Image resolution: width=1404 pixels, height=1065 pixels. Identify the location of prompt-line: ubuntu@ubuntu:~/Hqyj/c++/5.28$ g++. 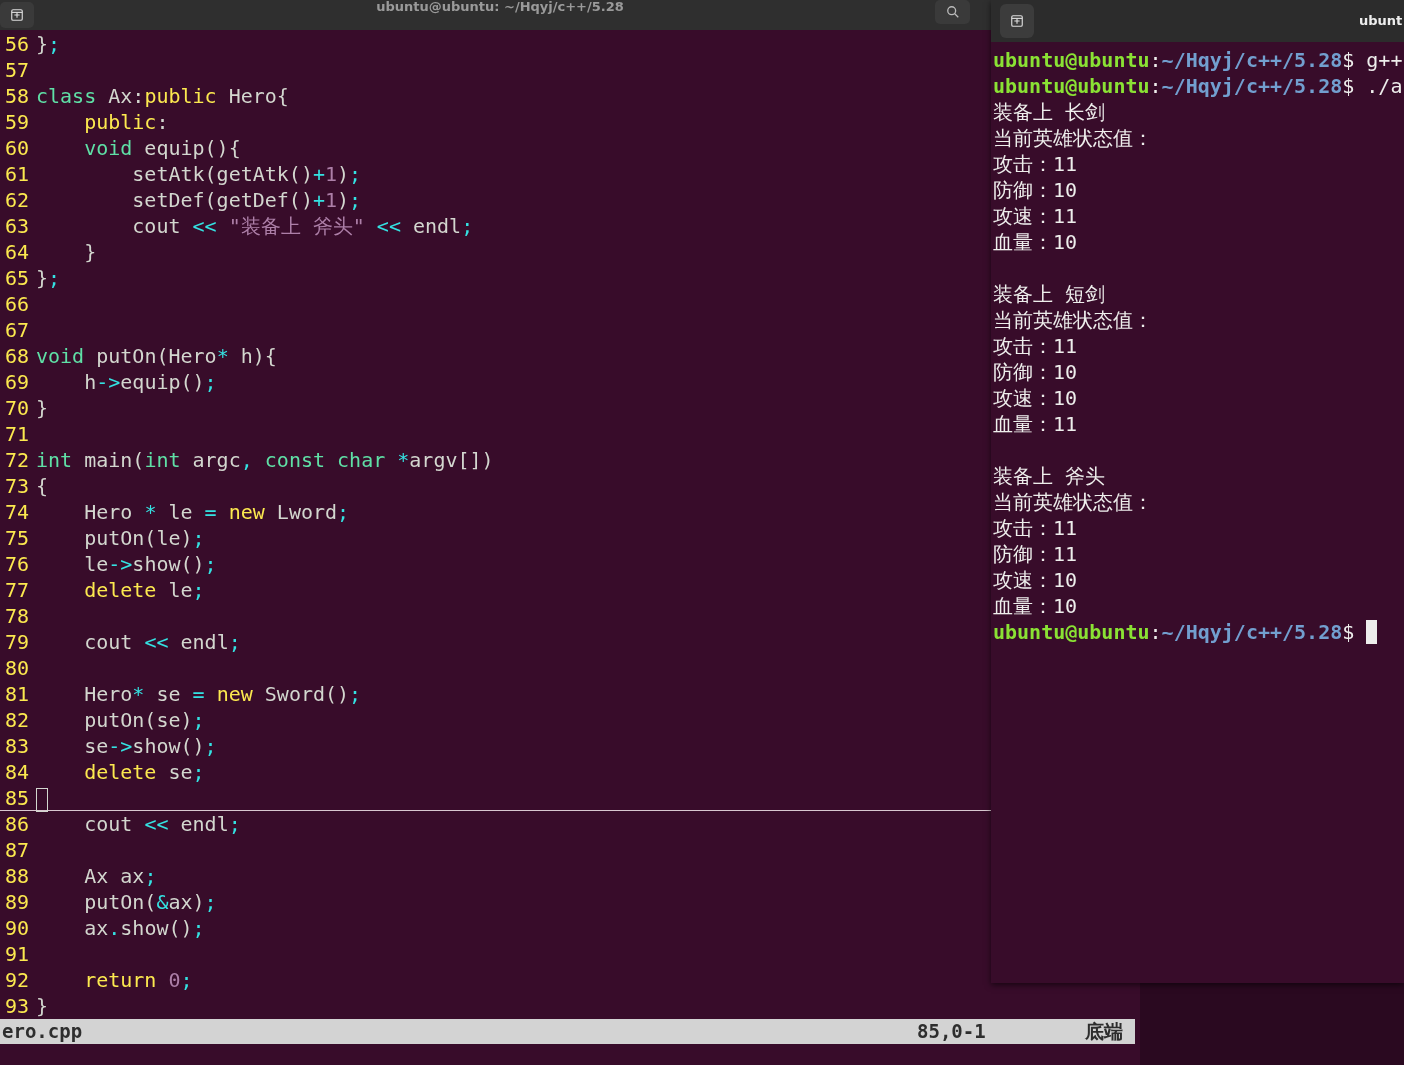
(1198, 60).